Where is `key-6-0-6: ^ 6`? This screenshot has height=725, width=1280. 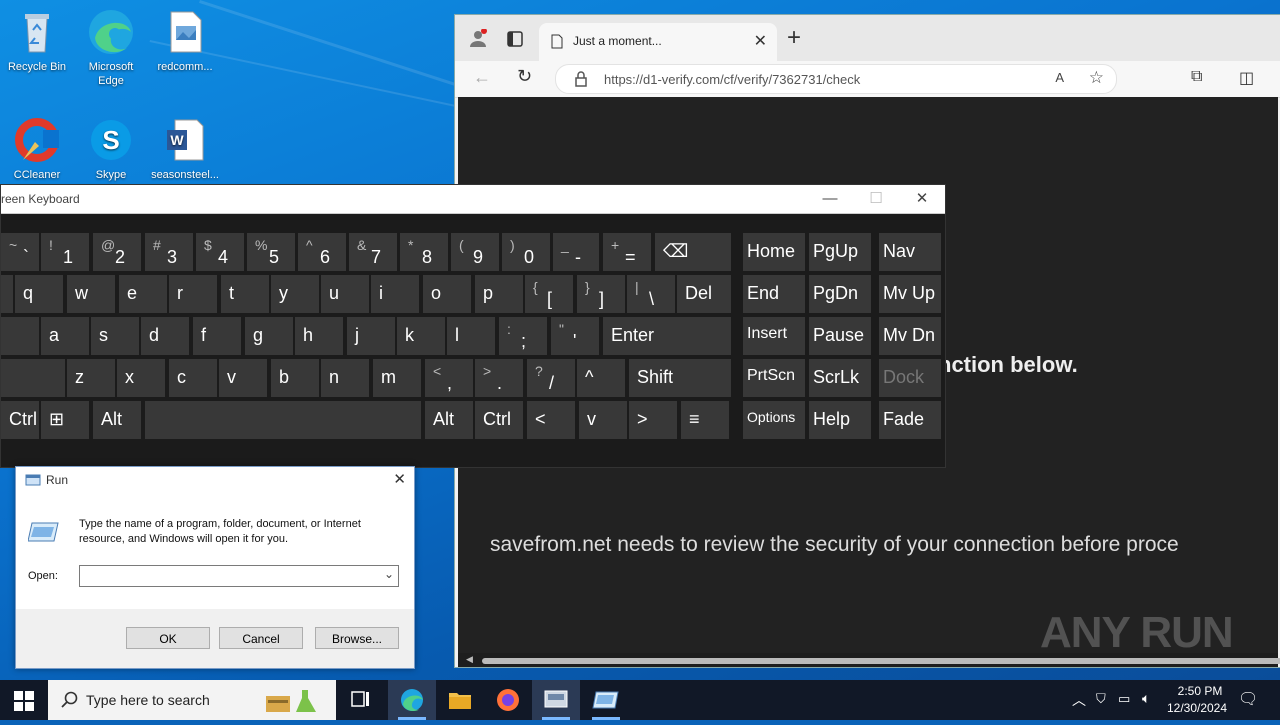
key-6-0-6: ^ 6 is located at coordinates (322, 252).